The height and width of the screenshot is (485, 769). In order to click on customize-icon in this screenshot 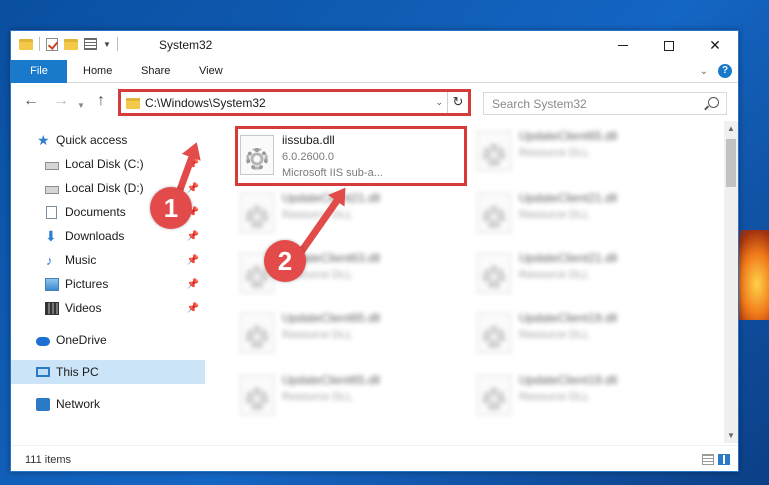, I will do `click(90, 44)`.